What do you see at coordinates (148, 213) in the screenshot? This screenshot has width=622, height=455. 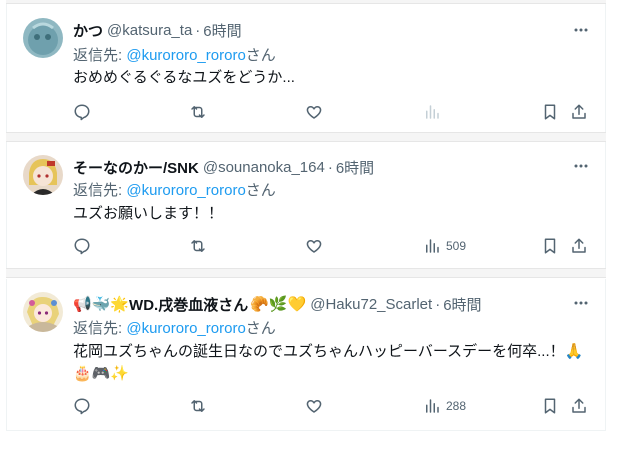 I see `tweet-text: ユズお願いします！！` at bounding box center [148, 213].